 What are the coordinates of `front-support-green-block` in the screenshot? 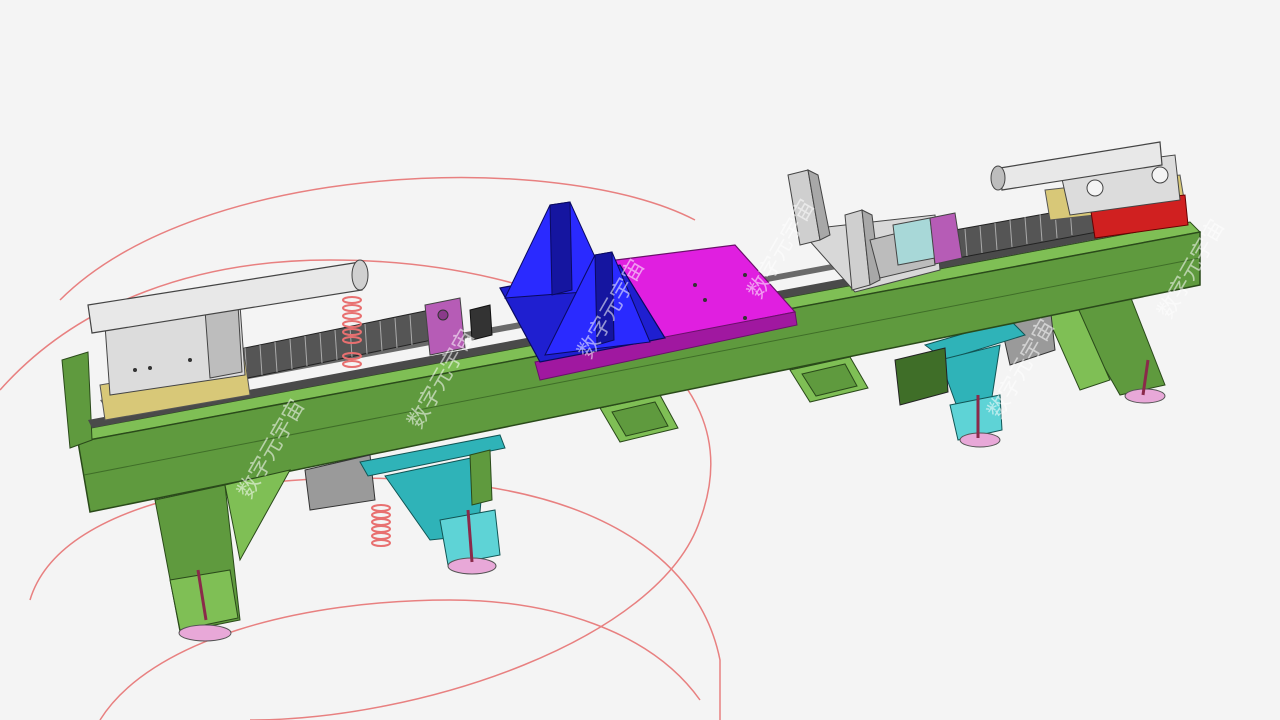 It's located at (481, 477).